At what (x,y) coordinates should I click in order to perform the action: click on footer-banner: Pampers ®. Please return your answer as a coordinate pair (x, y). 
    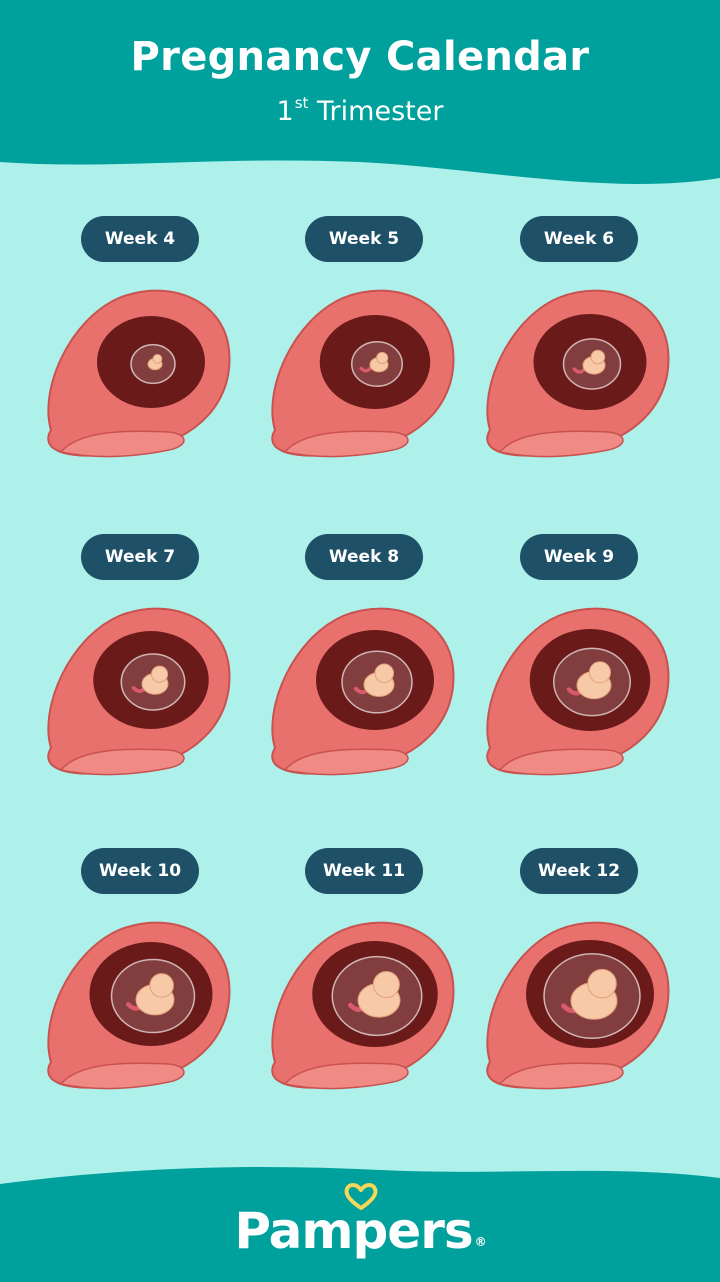
    Looking at the image, I should click on (360, 1221).